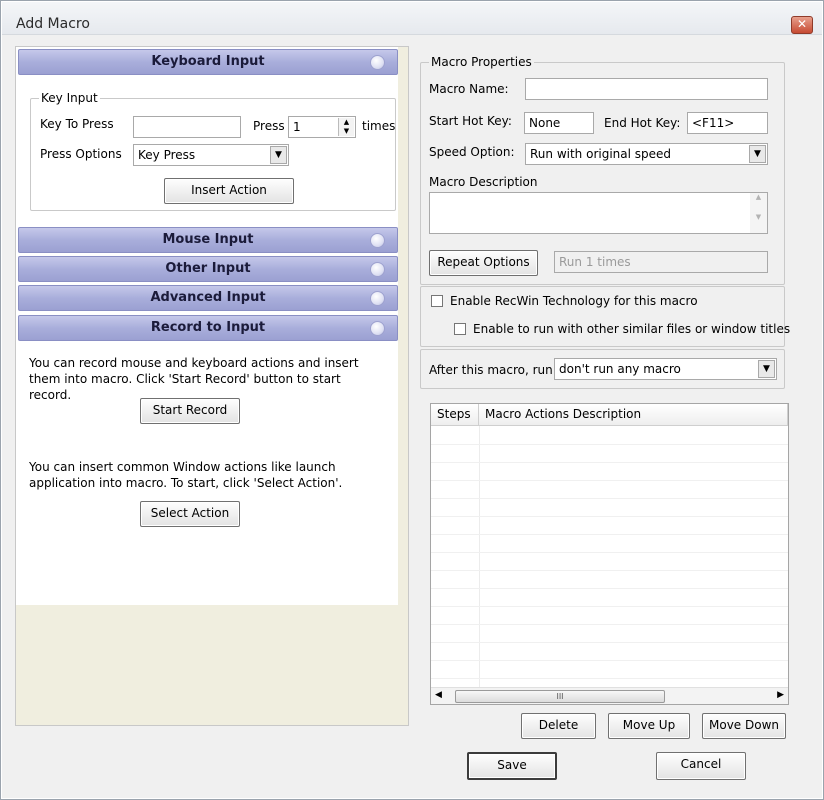 Image resolution: width=824 pixels, height=800 pixels. Describe the element at coordinates (190, 514) in the screenshot. I see `select-action-button: Select Action` at that location.